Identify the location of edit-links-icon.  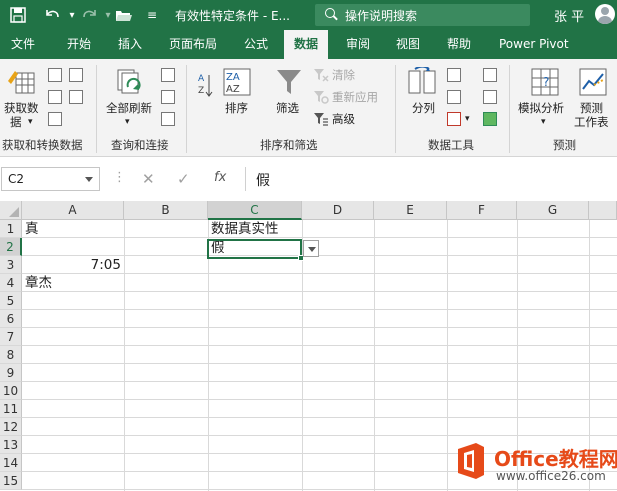
(168, 119).